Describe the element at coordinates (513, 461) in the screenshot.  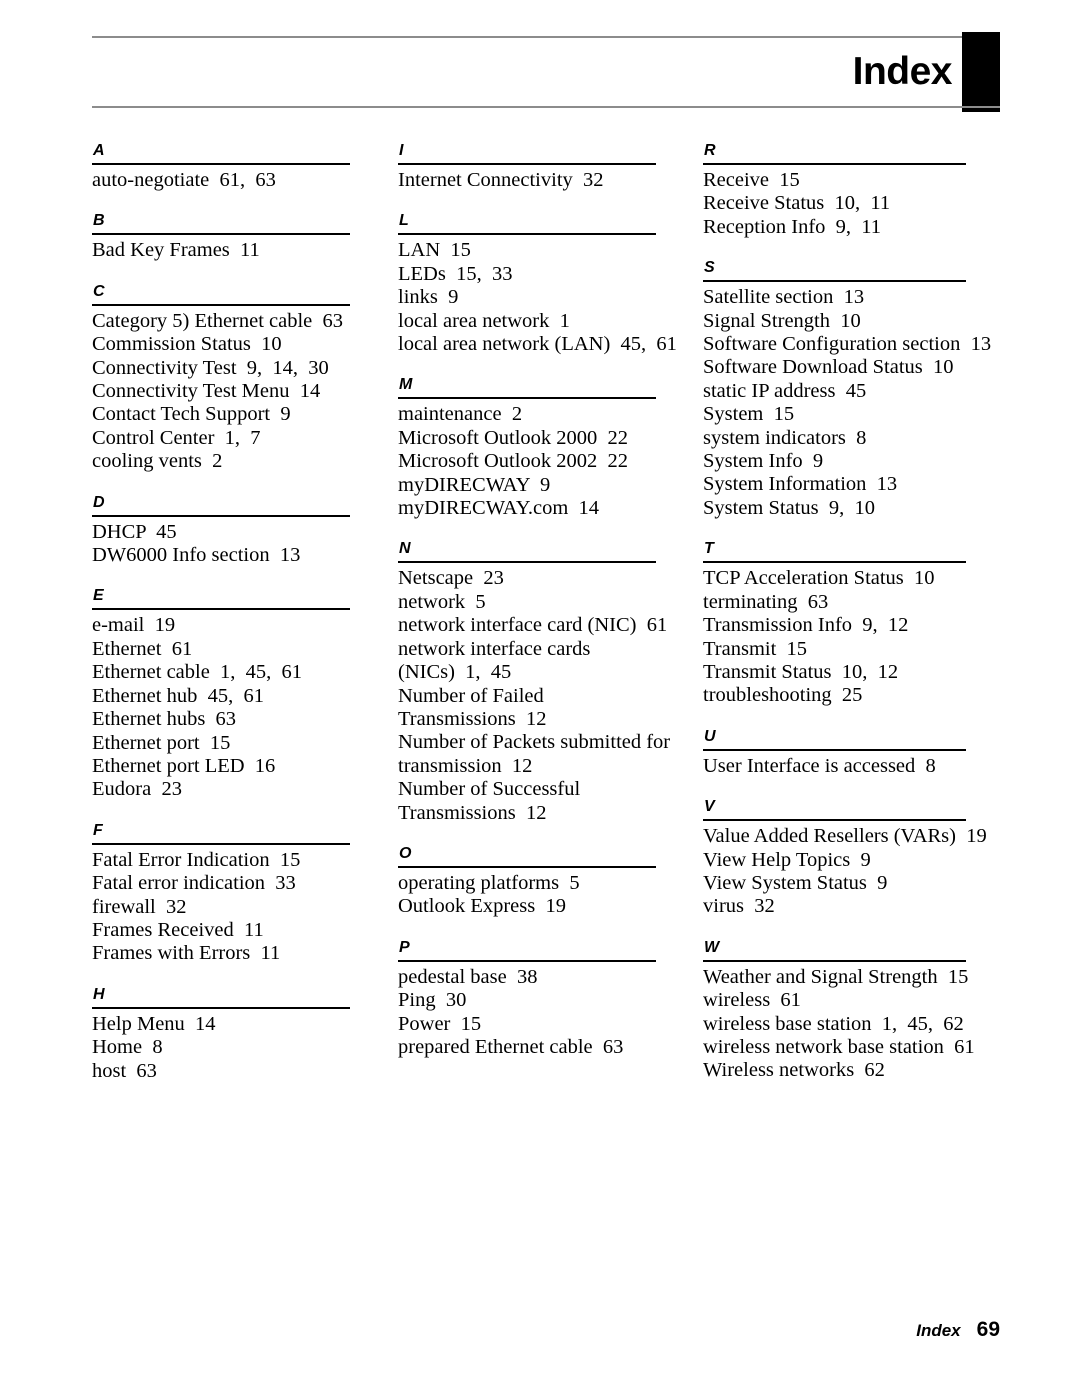
I see `index-entry: Microsoft Outlook 2002 22` at that location.